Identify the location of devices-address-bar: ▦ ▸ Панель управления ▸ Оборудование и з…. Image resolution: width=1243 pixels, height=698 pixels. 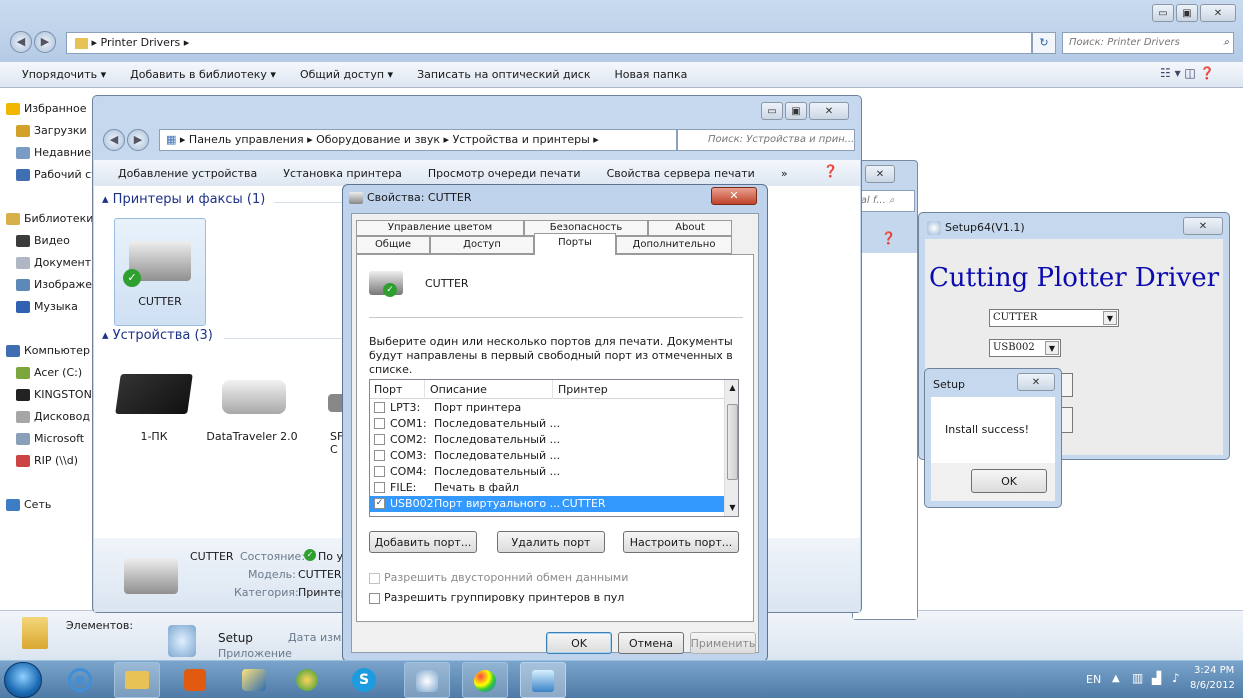
(418, 140).